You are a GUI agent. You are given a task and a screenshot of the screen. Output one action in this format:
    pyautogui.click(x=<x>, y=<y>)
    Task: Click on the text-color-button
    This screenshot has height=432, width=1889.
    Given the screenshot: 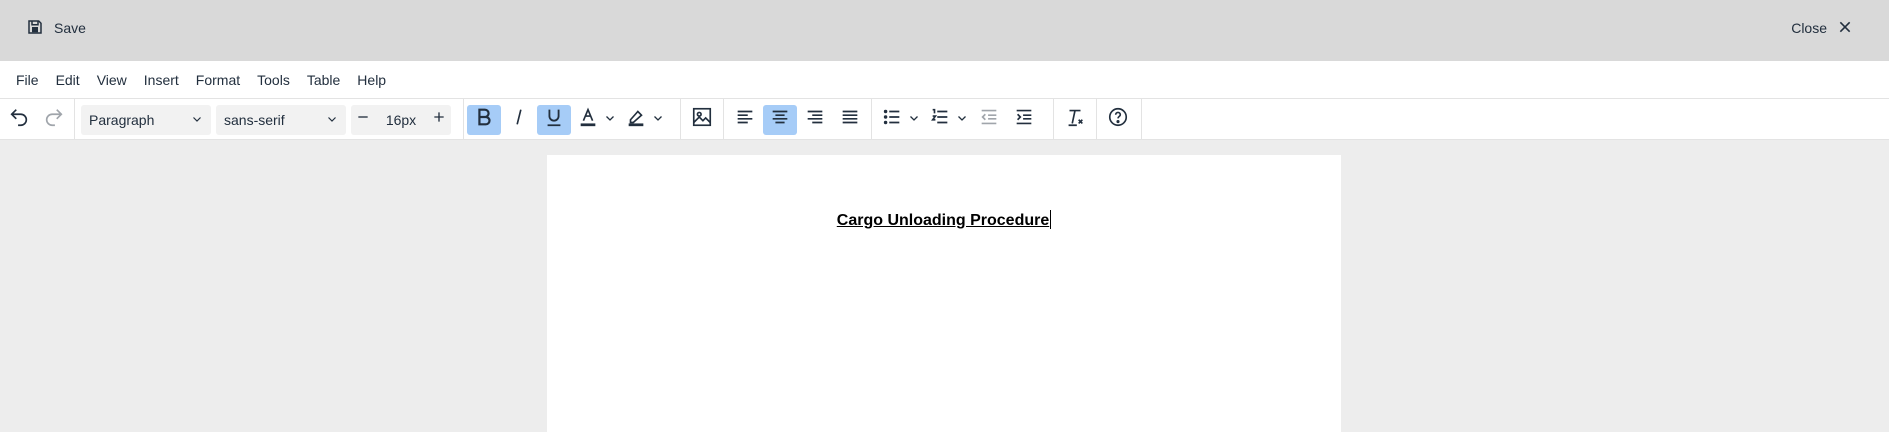 What is the action you would take?
    pyautogui.click(x=588, y=120)
    